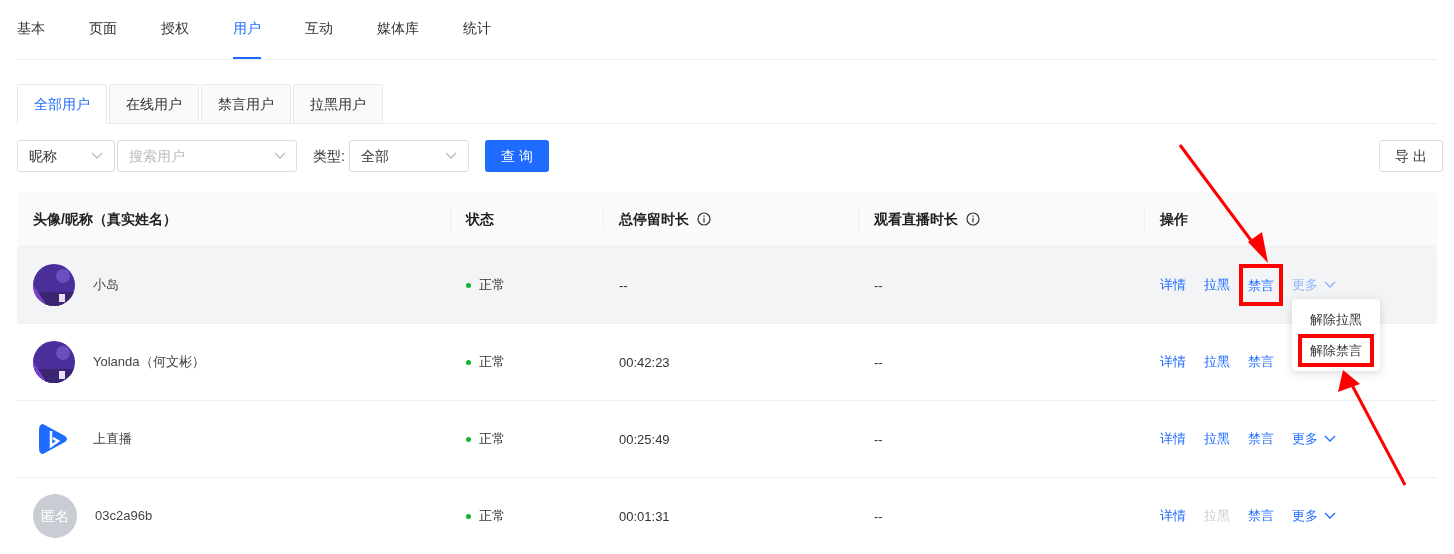  Describe the element at coordinates (207, 156) in the screenshot. I see `search-field: 搜索用户` at that location.